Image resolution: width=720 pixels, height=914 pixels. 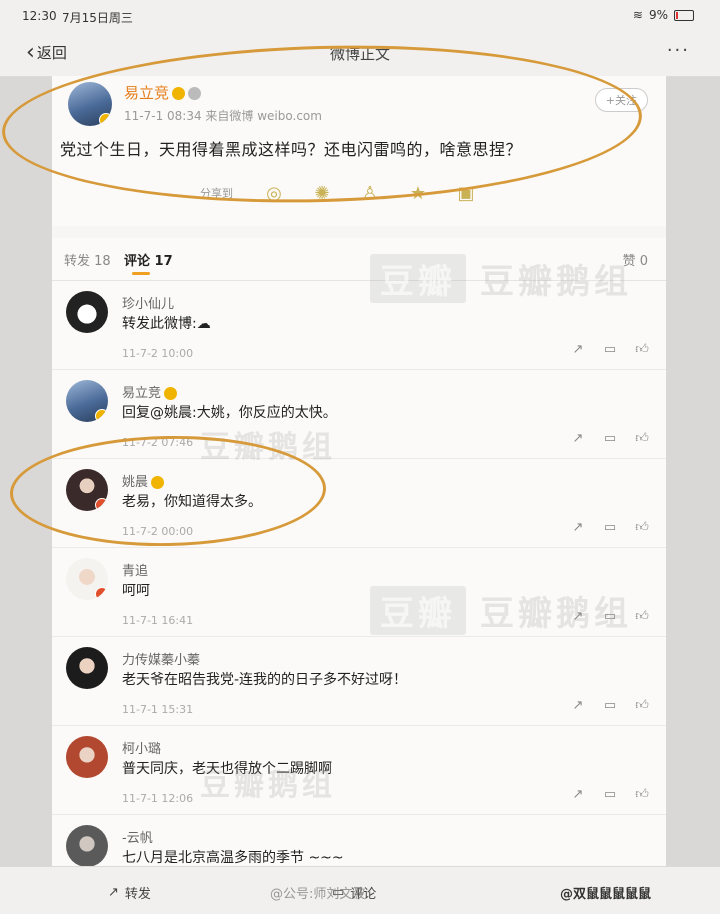 I want to click on page-title: 微博正文, so click(x=359, y=54).